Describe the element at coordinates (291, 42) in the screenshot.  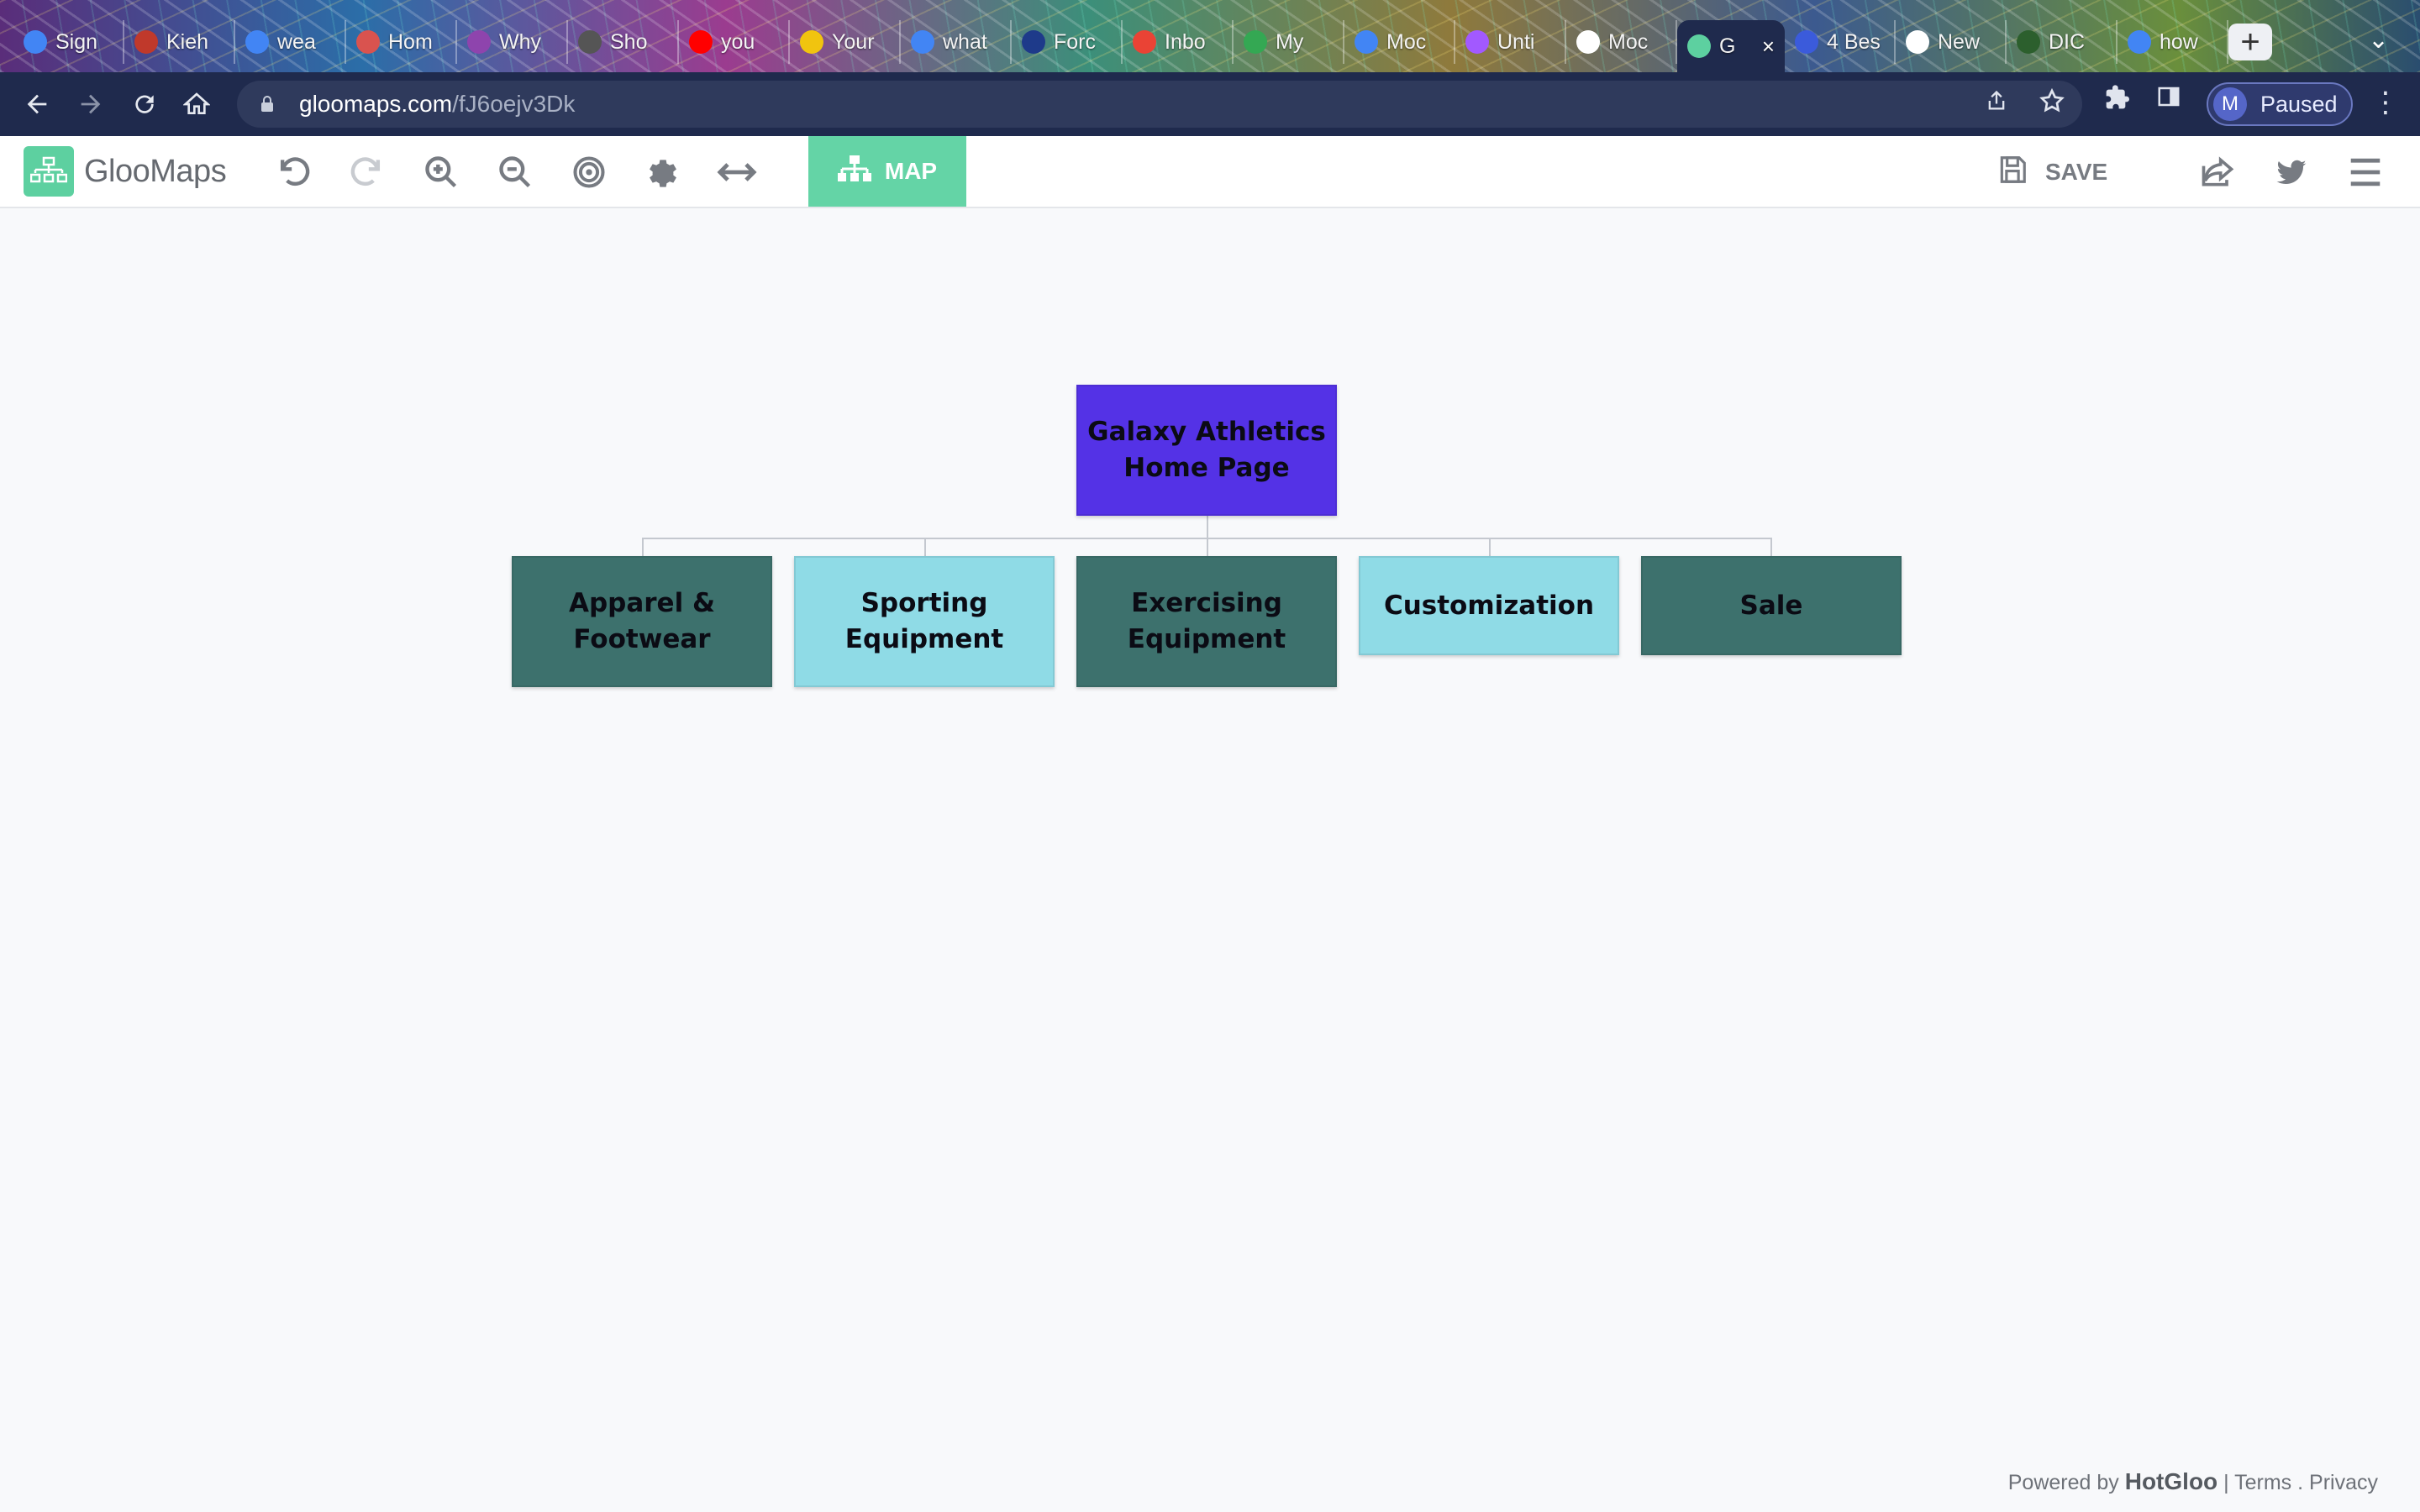
I see `browser-tab: wea` at that location.